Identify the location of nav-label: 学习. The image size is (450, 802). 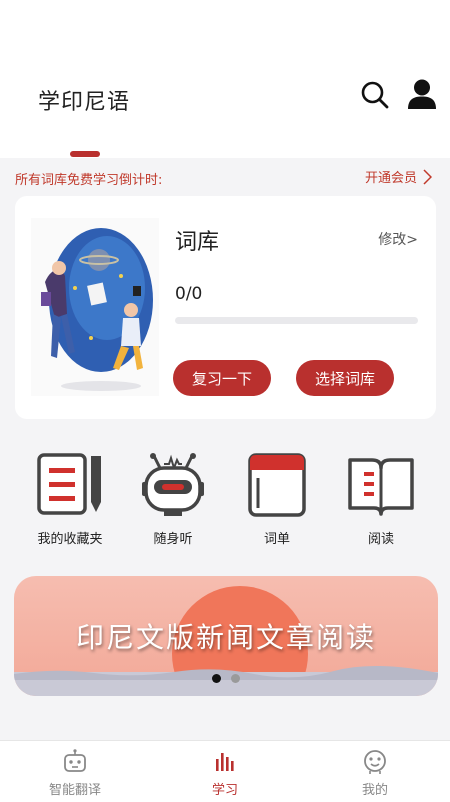
(224, 790).